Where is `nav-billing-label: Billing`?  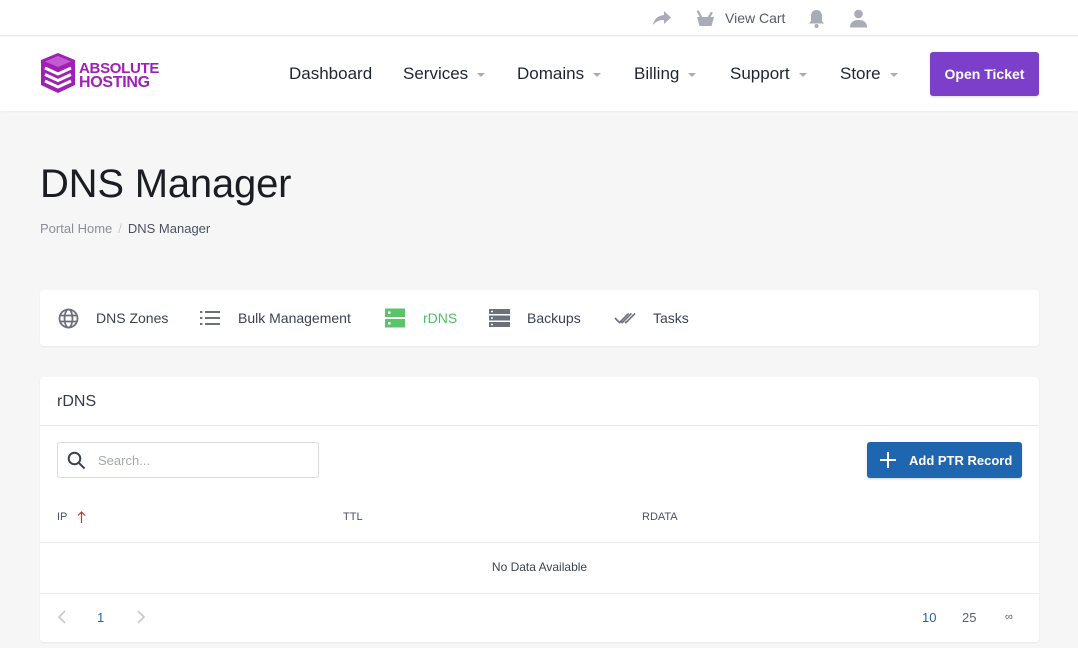
nav-billing-label: Billing is located at coordinates (657, 73).